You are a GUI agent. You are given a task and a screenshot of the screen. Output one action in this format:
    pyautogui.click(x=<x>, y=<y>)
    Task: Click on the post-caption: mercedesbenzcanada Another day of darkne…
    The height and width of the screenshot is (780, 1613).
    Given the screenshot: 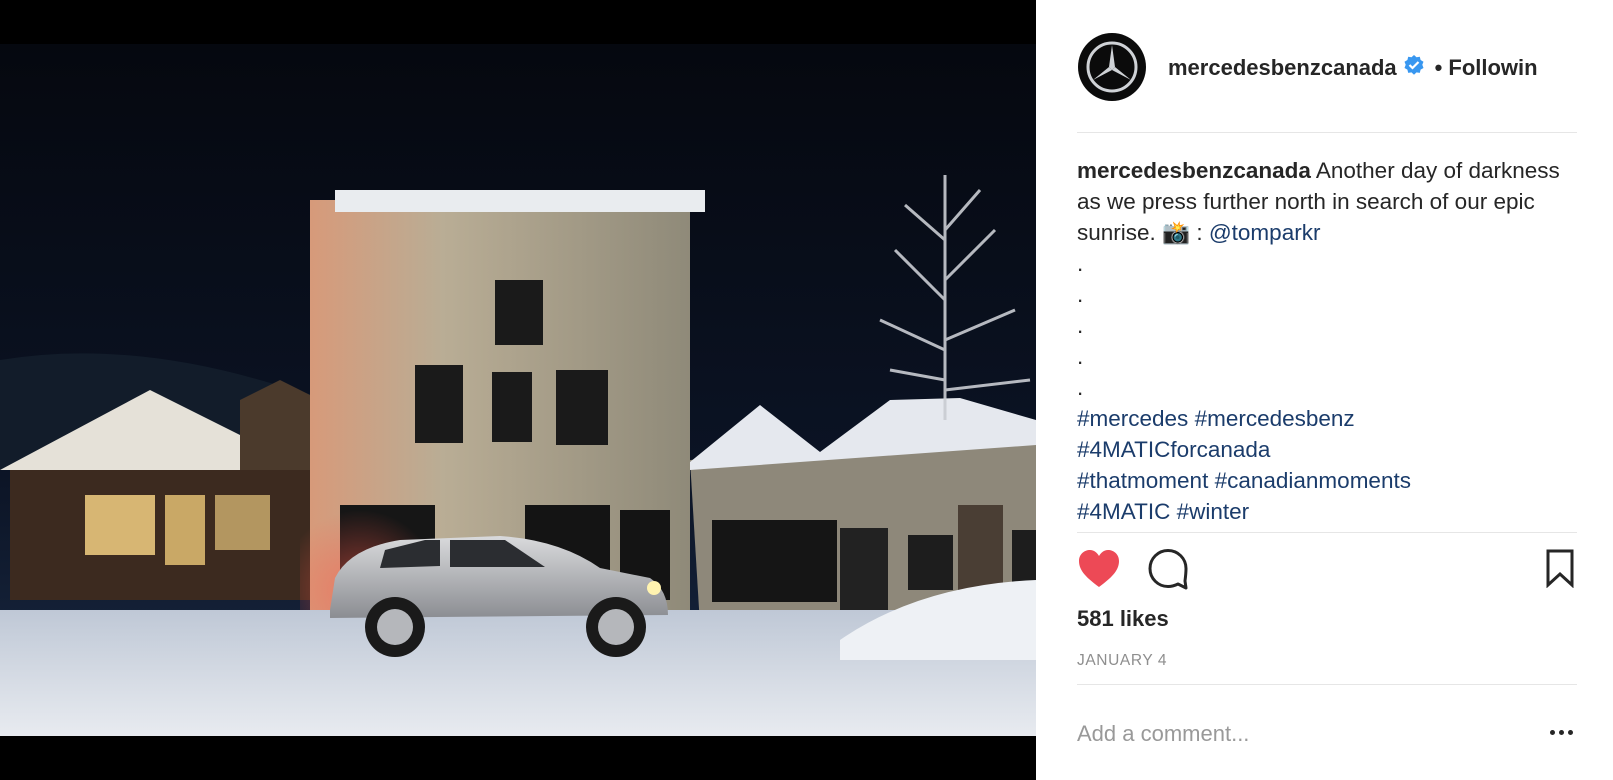 What is the action you would take?
    pyautogui.click(x=1327, y=341)
    